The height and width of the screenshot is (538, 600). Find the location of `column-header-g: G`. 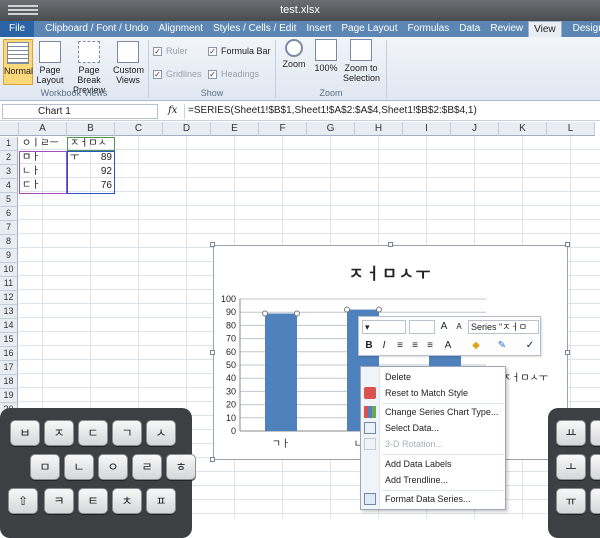

column-header-g: G is located at coordinates (331, 129).